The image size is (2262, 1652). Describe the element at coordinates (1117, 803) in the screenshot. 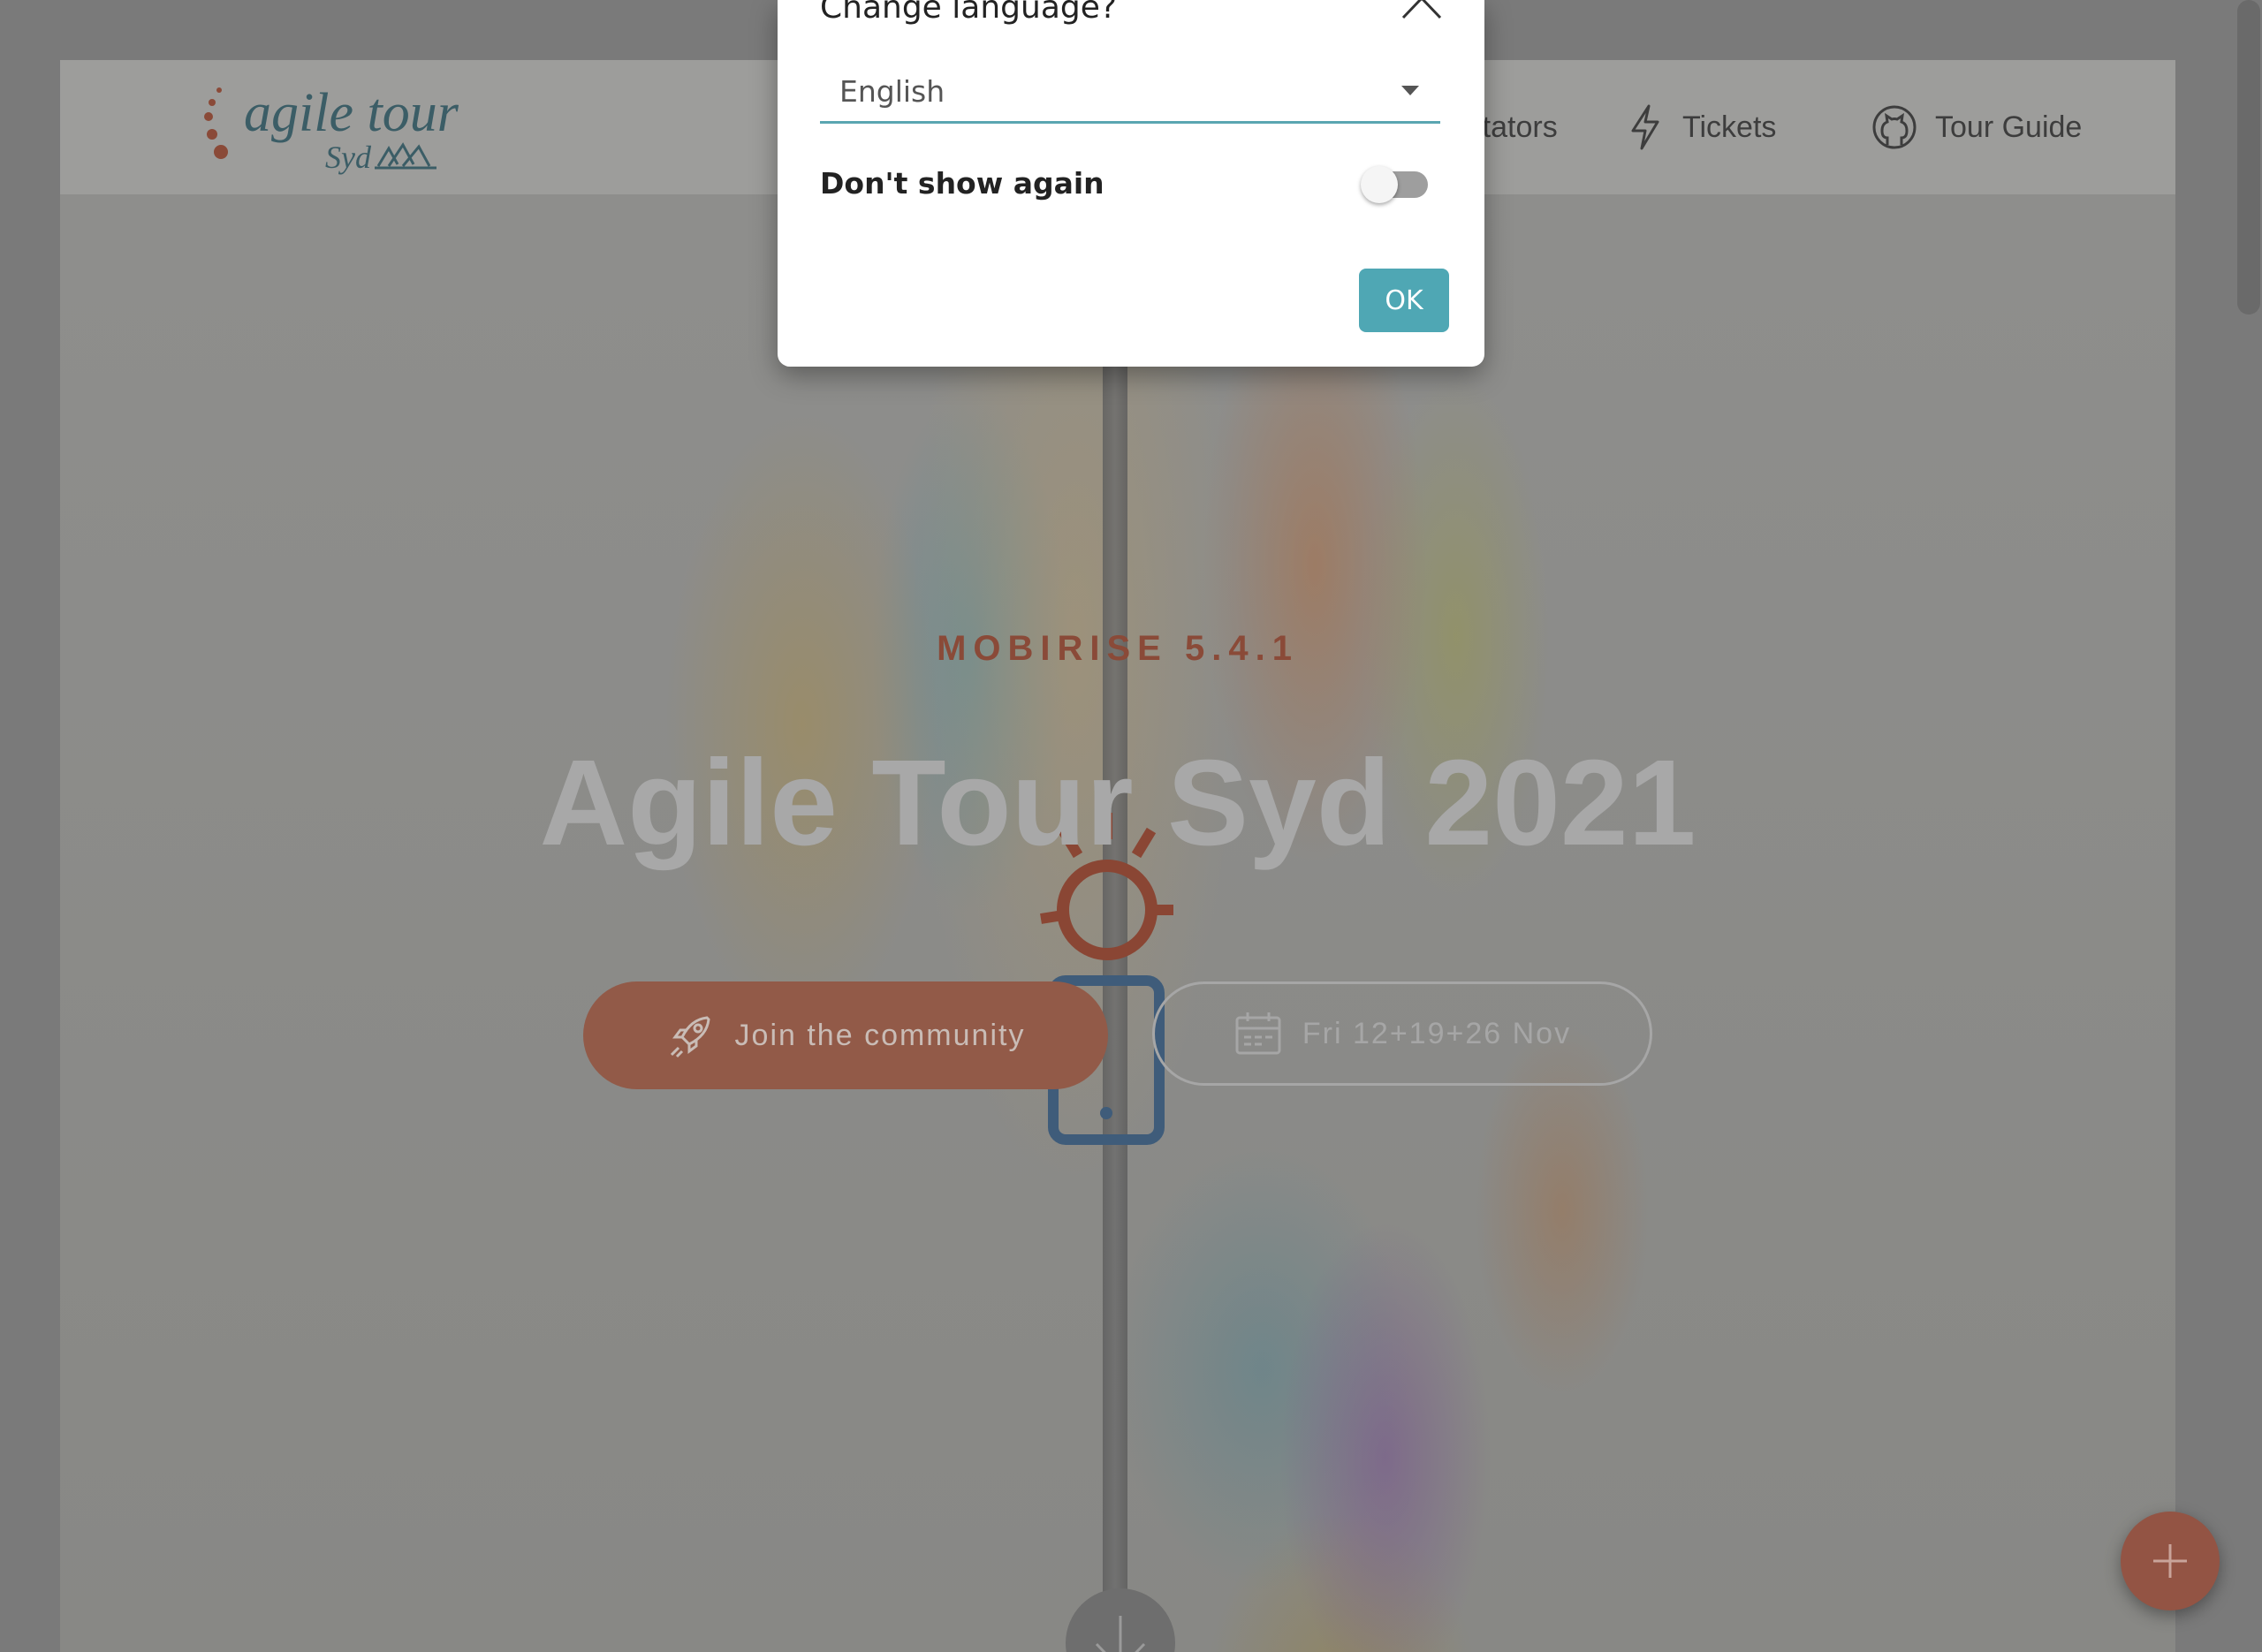

I see `hero-title: Agile Tour Syd 2021` at that location.